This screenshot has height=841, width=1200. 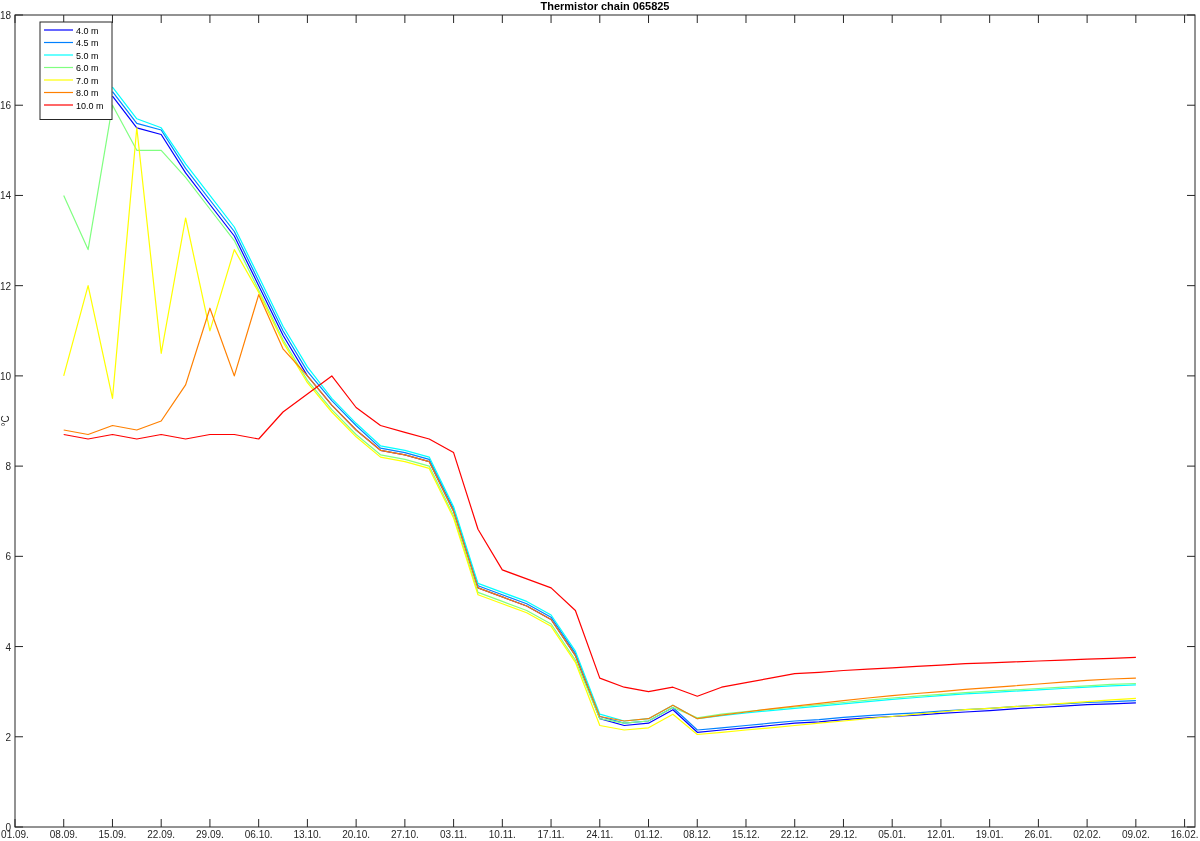 I want to click on legend-label: 6.0 m, so click(x=87, y=68).